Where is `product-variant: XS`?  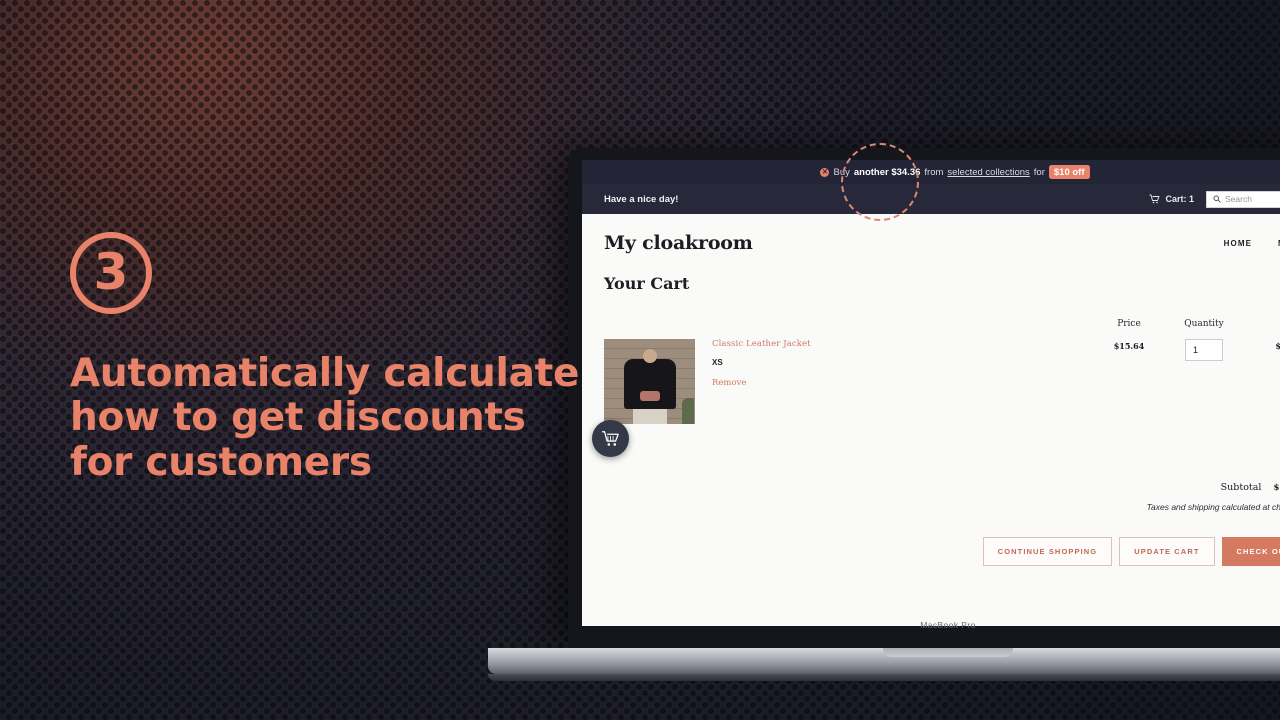 product-variant: XS is located at coordinates (717, 362).